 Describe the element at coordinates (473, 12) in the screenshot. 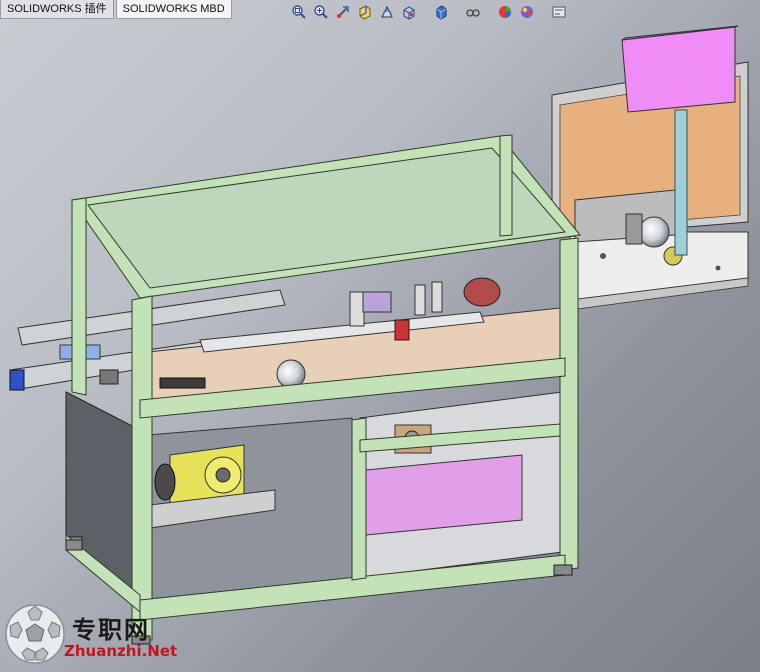

I see `hide-show-items-icon` at that location.